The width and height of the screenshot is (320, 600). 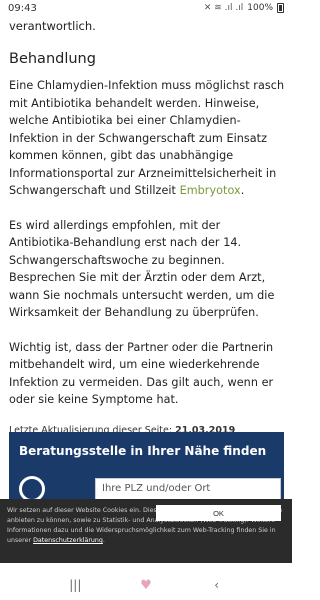 What do you see at coordinates (260, 8) in the screenshot?
I see `battery-percent: 100%` at bounding box center [260, 8].